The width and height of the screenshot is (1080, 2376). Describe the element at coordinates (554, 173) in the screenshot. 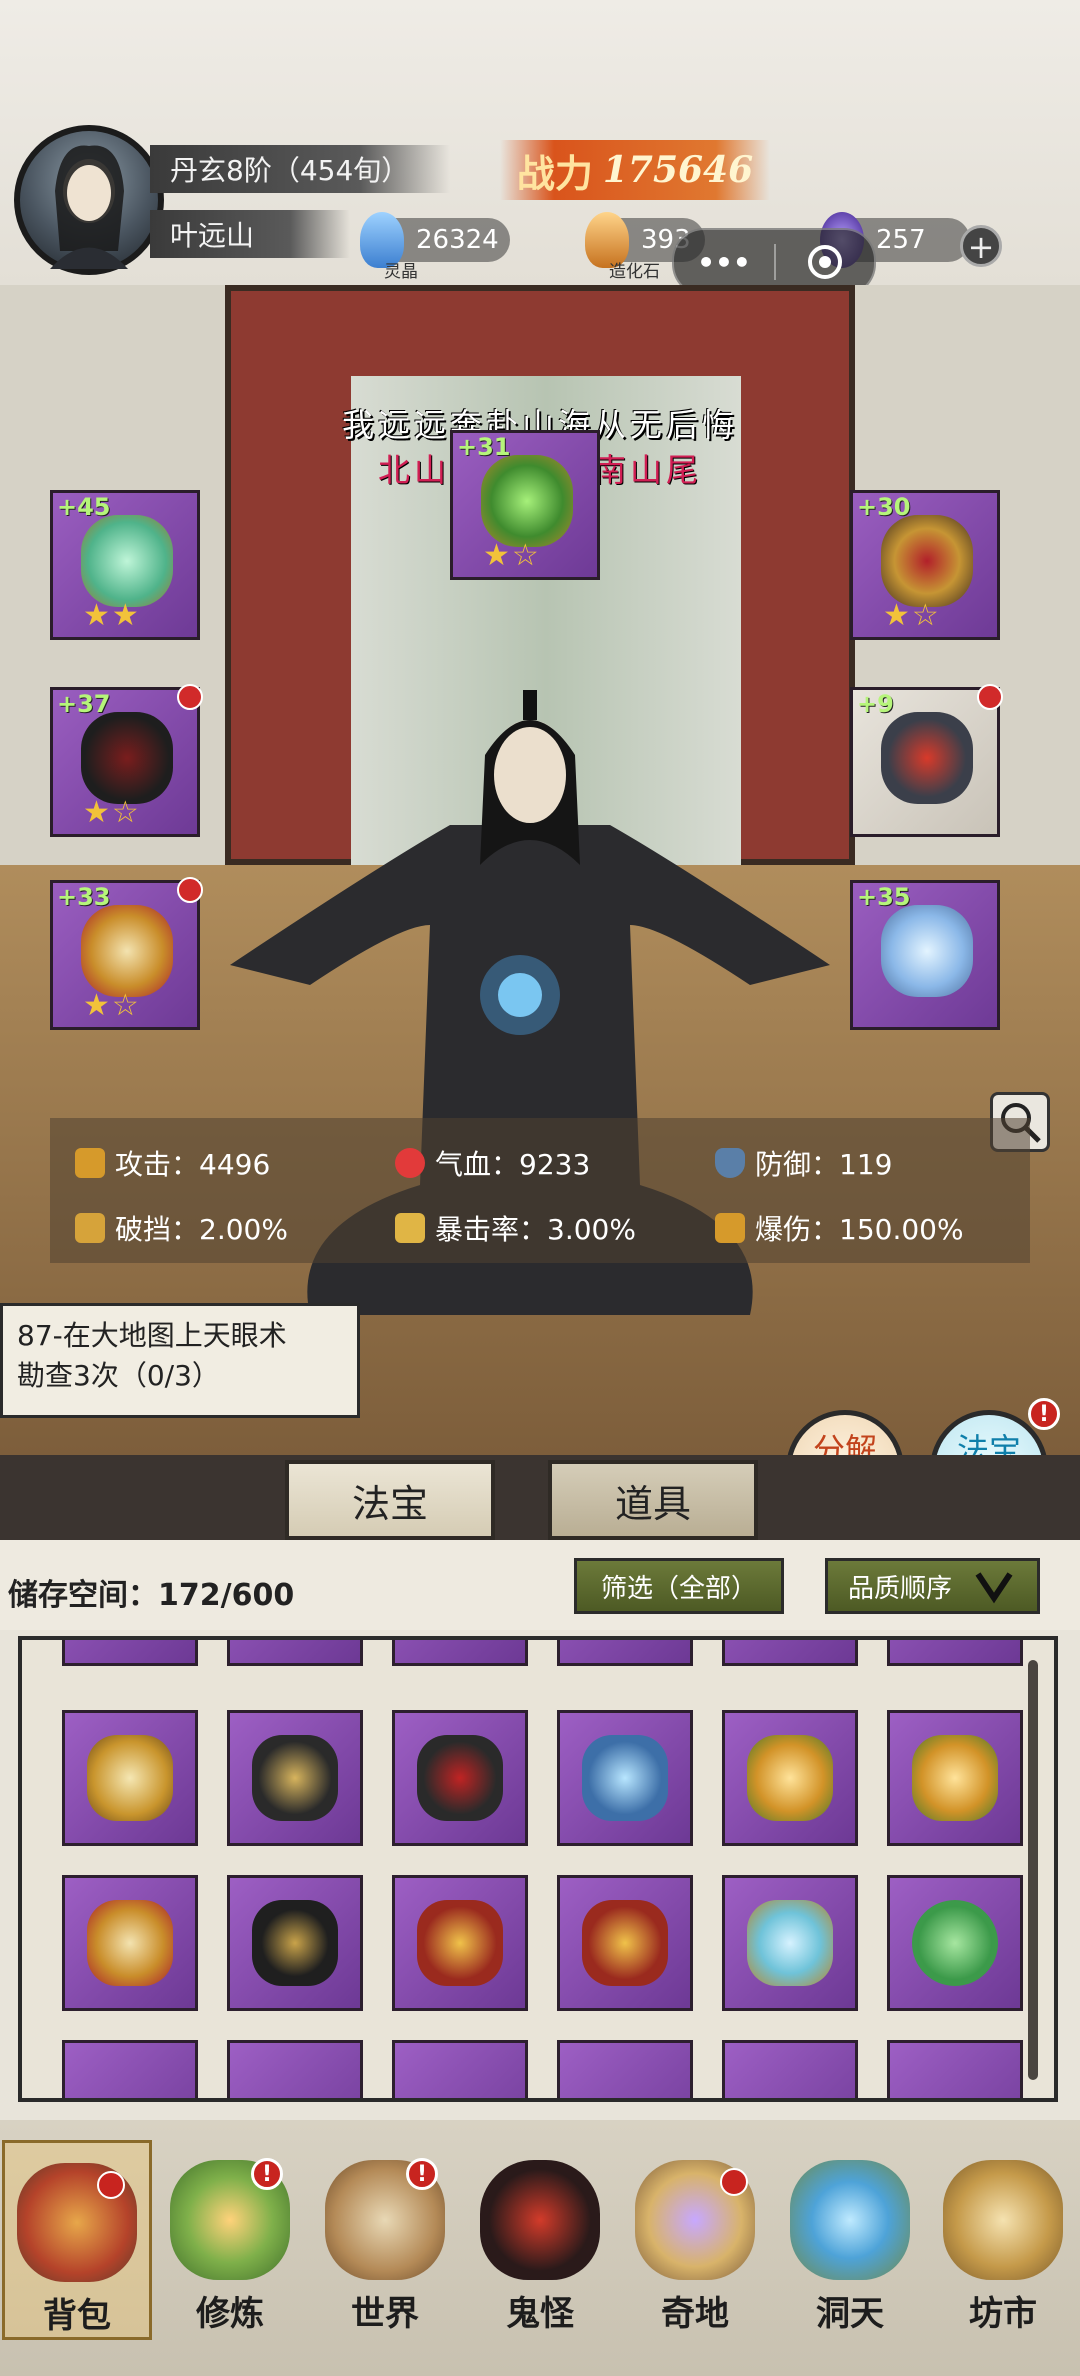

I see `combat-power-label: 战力` at that location.